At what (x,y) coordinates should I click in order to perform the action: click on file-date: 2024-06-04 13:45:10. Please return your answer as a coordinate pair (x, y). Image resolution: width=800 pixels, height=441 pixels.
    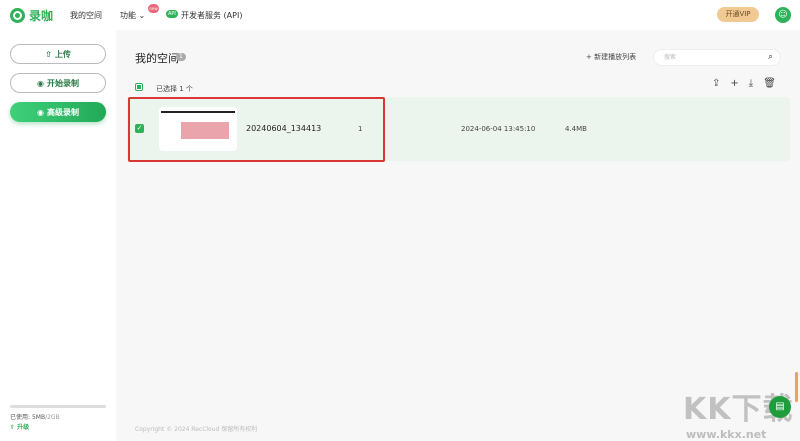
    Looking at the image, I should click on (498, 129).